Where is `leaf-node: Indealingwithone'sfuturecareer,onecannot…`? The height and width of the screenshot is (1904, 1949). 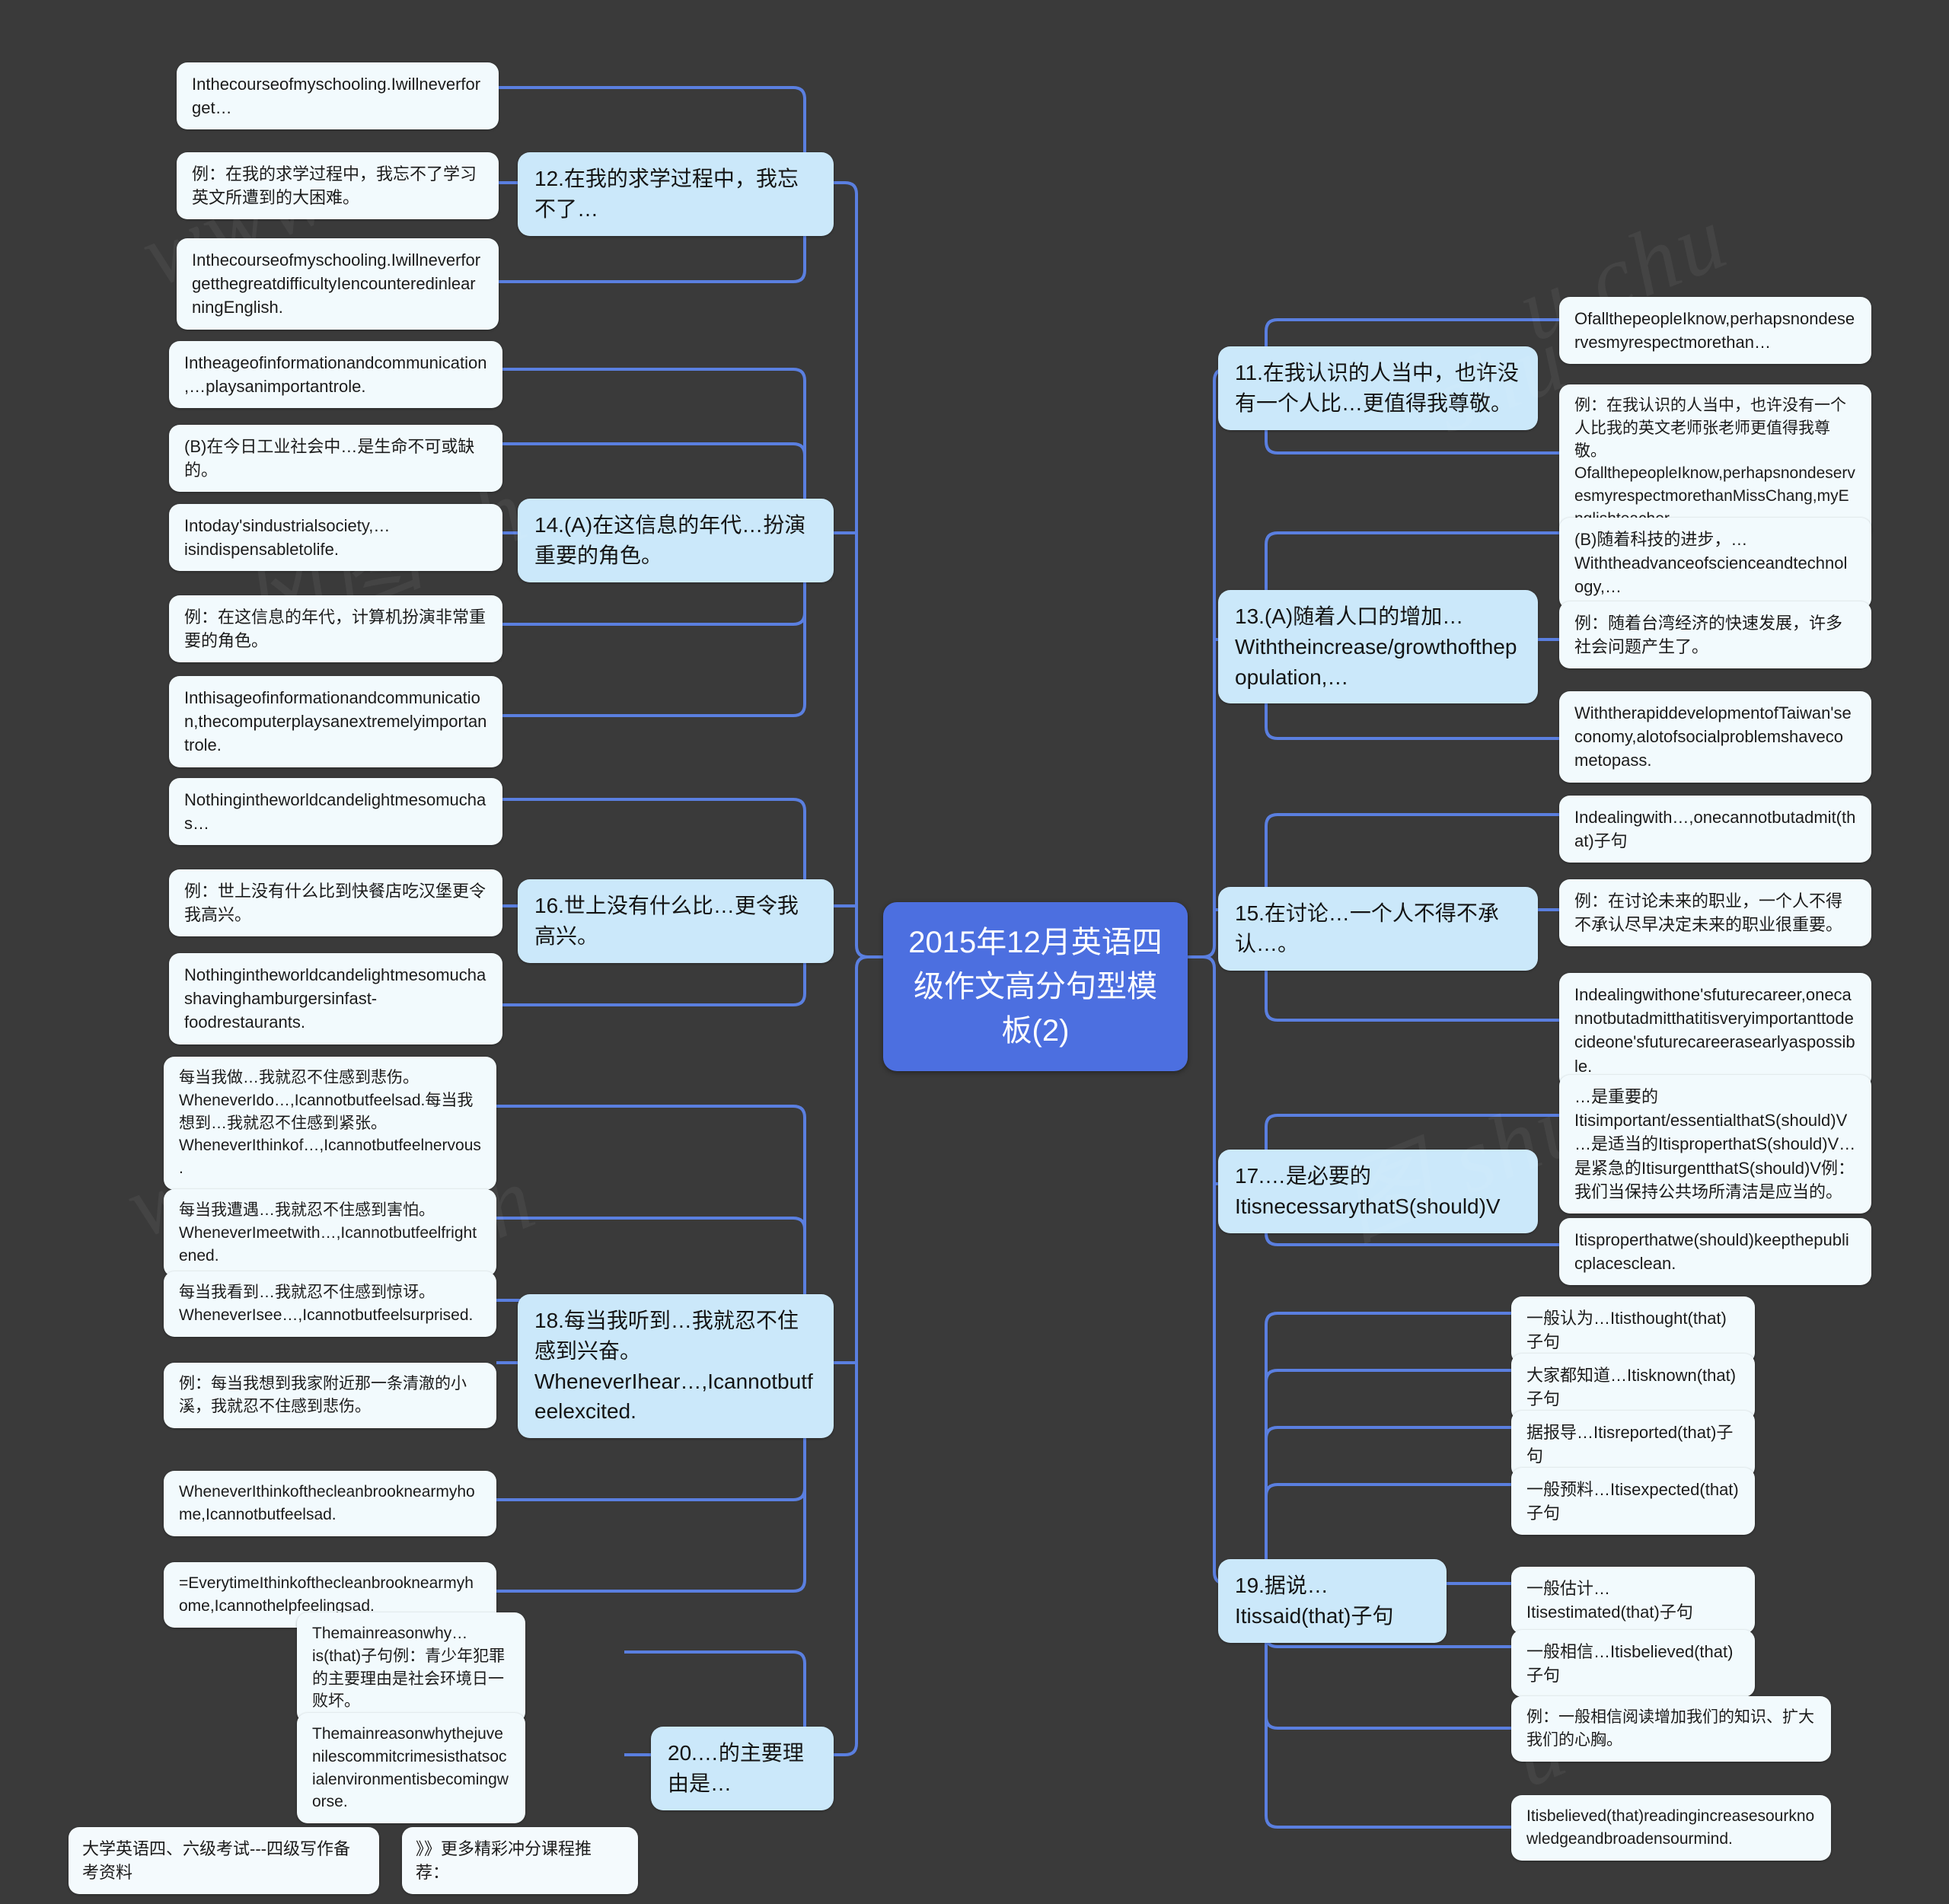 leaf-node: Indealingwithone'sfuturecareer,onecannot… is located at coordinates (1715, 1030).